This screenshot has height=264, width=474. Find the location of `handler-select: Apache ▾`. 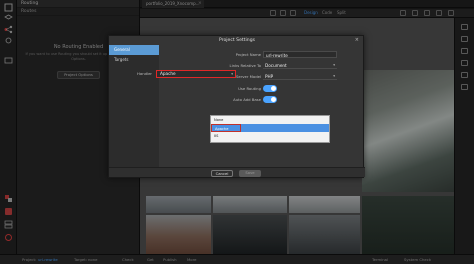

handler-select: Apache ▾ is located at coordinates (196, 74).